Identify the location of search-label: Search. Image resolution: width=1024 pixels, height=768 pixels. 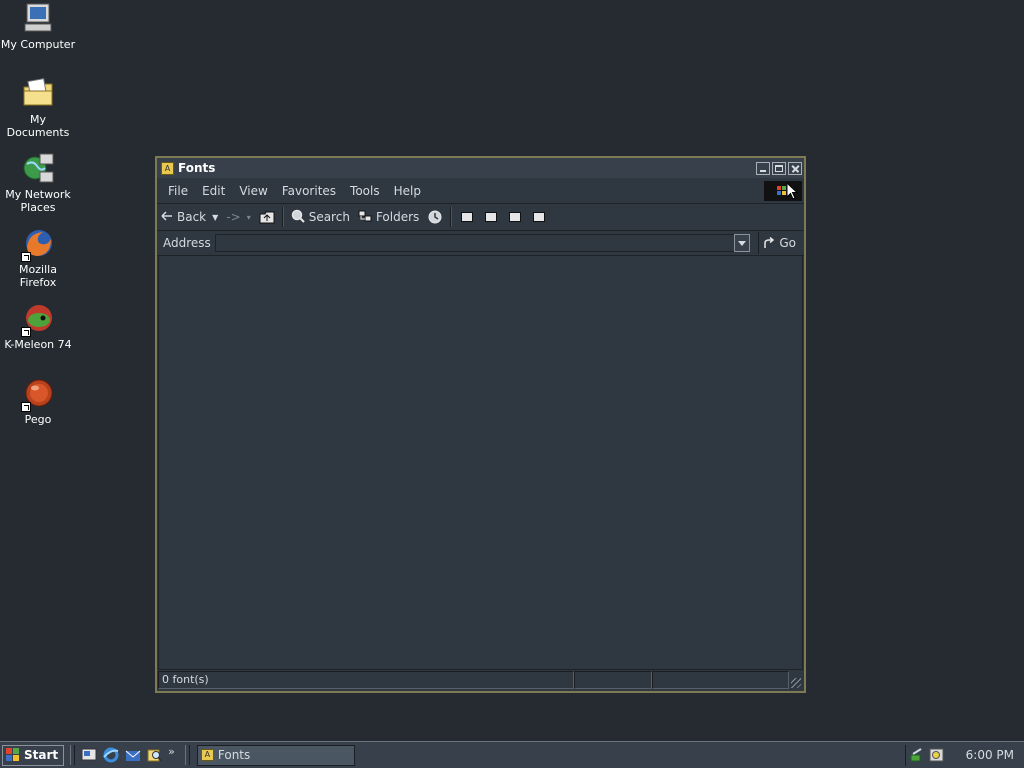
(329, 217).